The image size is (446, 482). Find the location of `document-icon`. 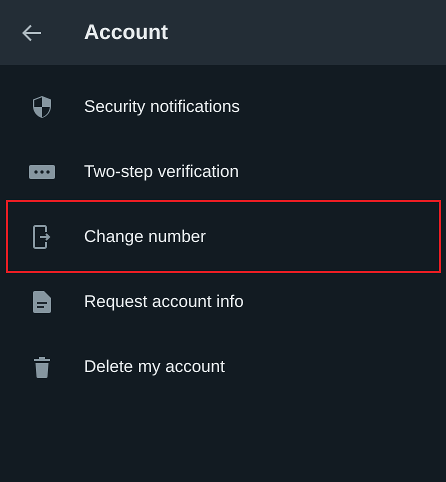

document-icon is located at coordinates (42, 301).